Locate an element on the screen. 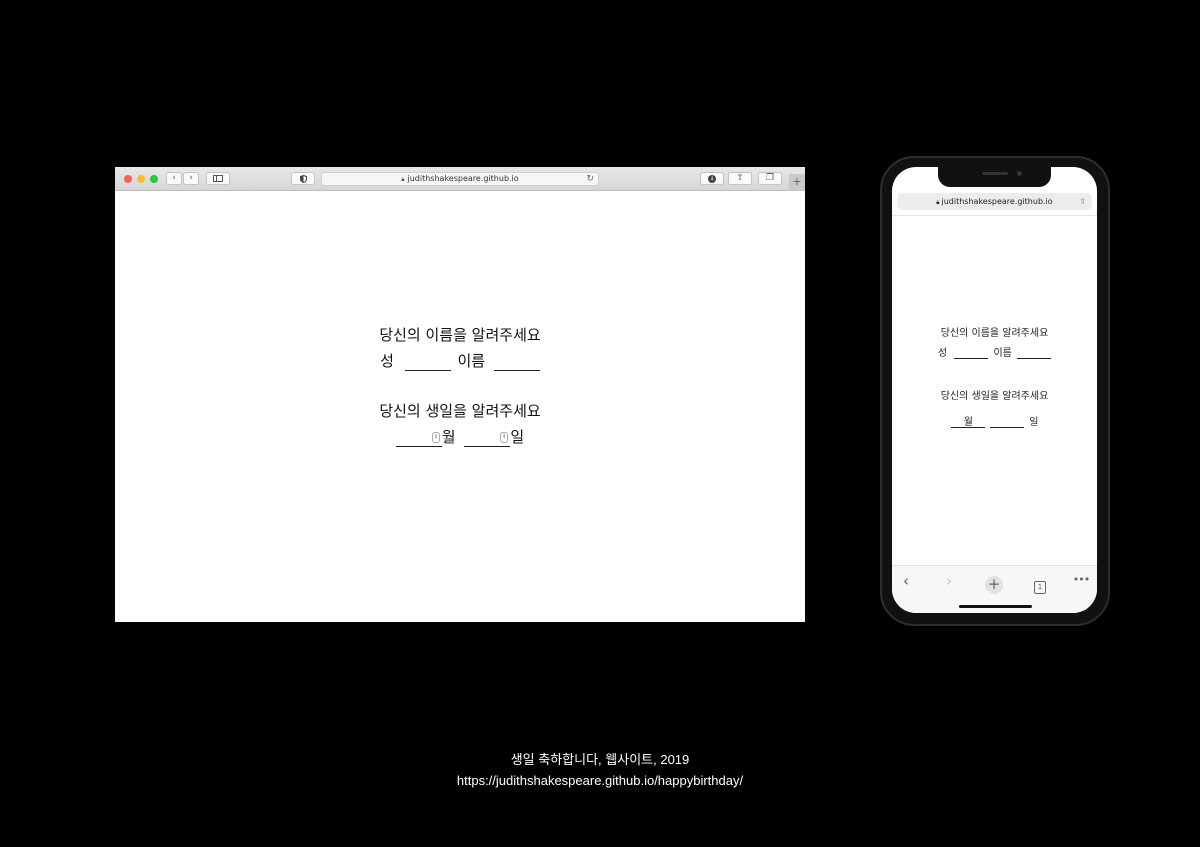 This screenshot has height=847, width=1200. divider is located at coordinates (994, 215).